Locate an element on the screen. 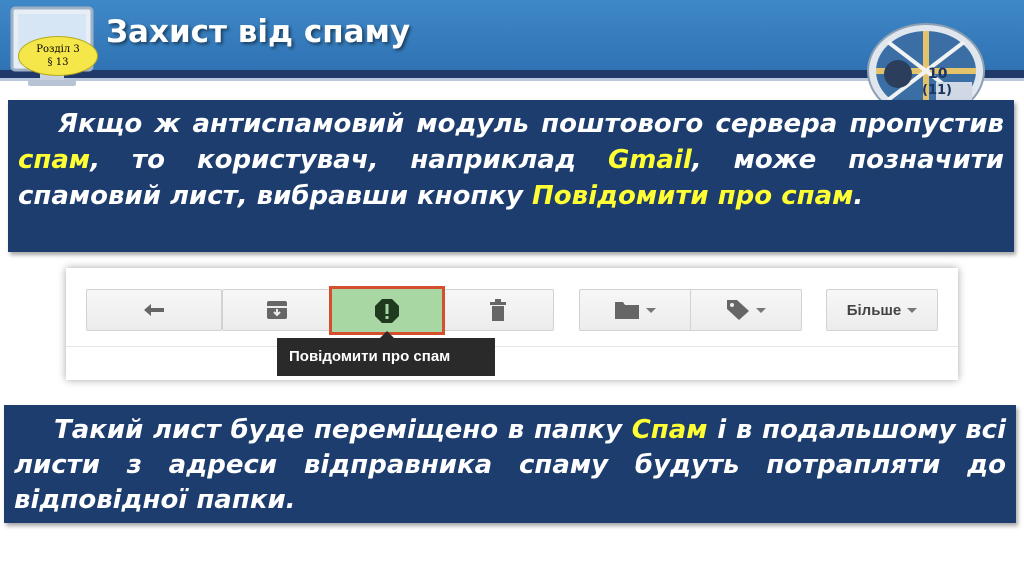 Image resolution: width=1024 pixels, height=574 pixels. delete-button is located at coordinates (498, 310).